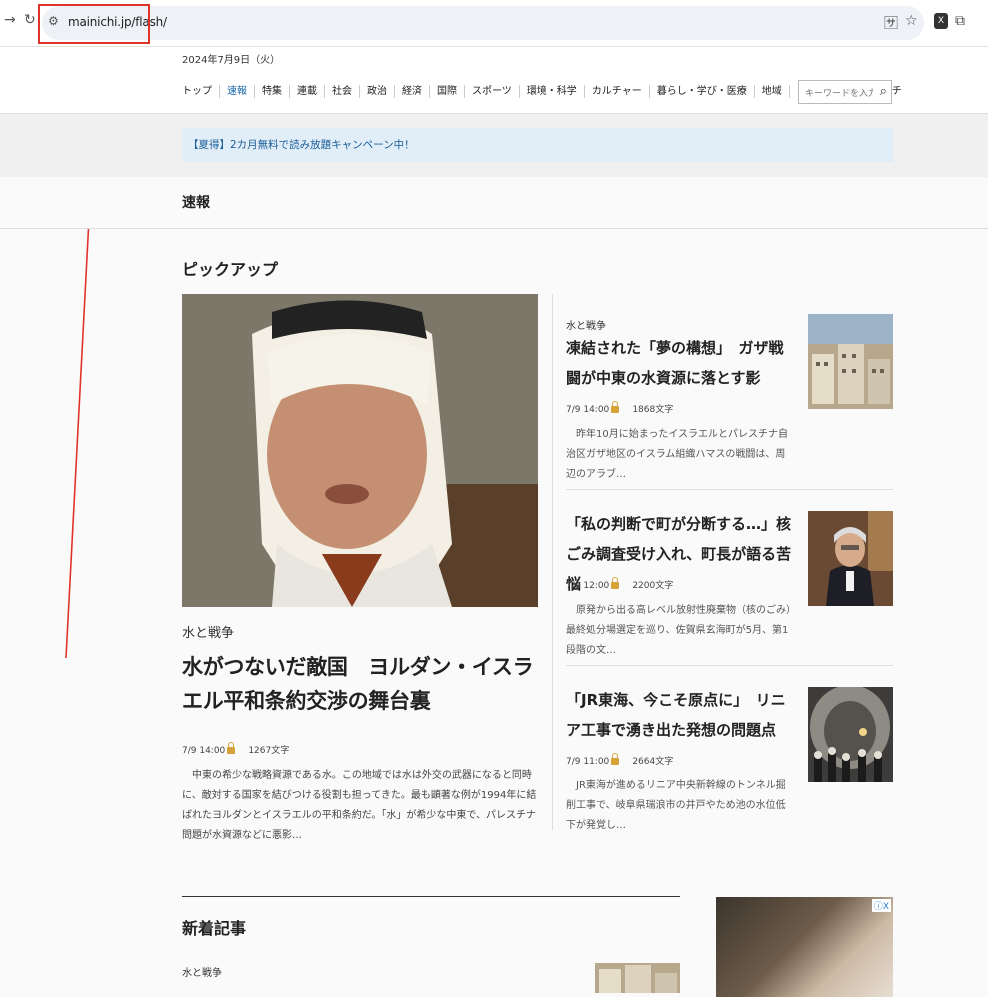  I want to click on browser-toolbar: → ↻ ⚙ mainichi.jp/flash/ 🈂 ☆ X ⧉, so click(494, 23).